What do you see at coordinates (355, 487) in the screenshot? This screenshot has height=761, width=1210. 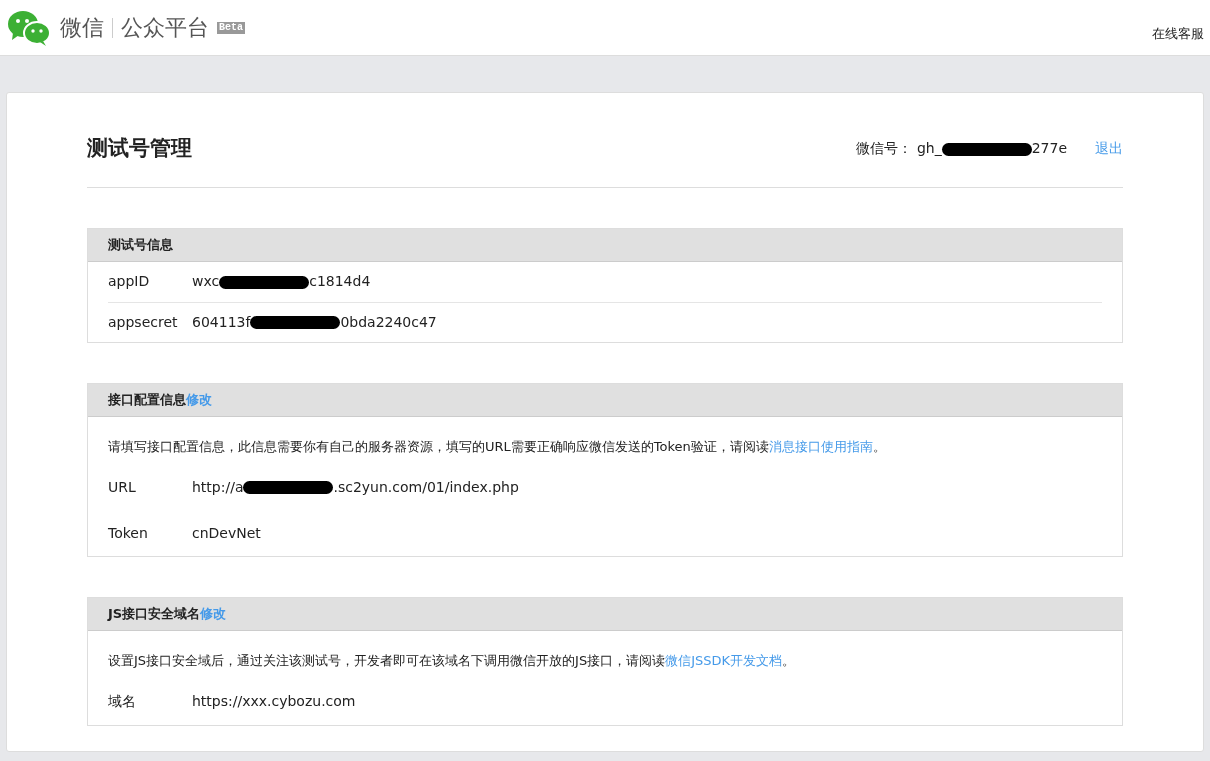 I see `field-value: http://a .sc2yun.com/01/index.php` at bounding box center [355, 487].